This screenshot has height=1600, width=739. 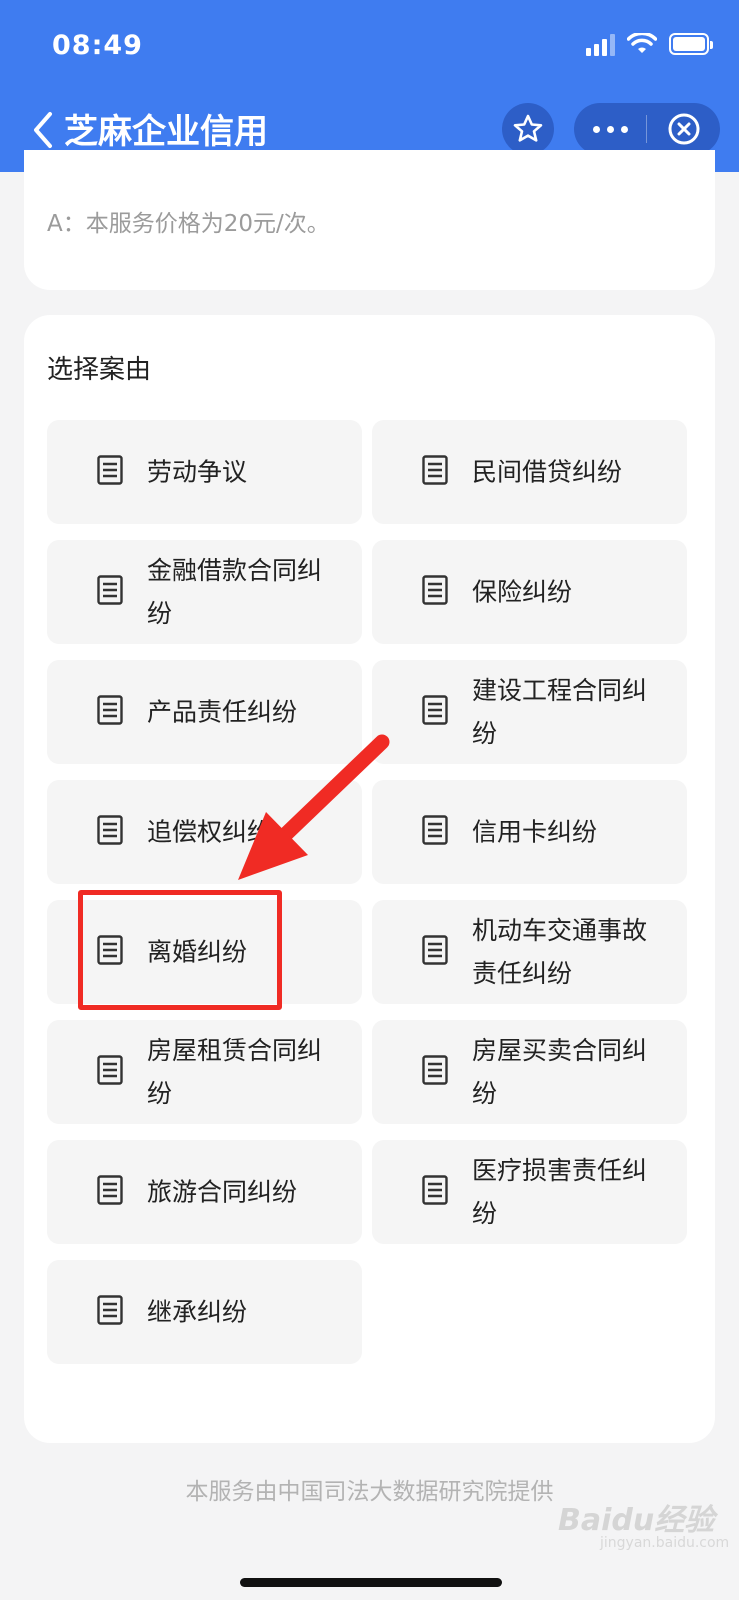 I want to click on case-reason-label: 追偿权纠纷, so click(x=210, y=832).